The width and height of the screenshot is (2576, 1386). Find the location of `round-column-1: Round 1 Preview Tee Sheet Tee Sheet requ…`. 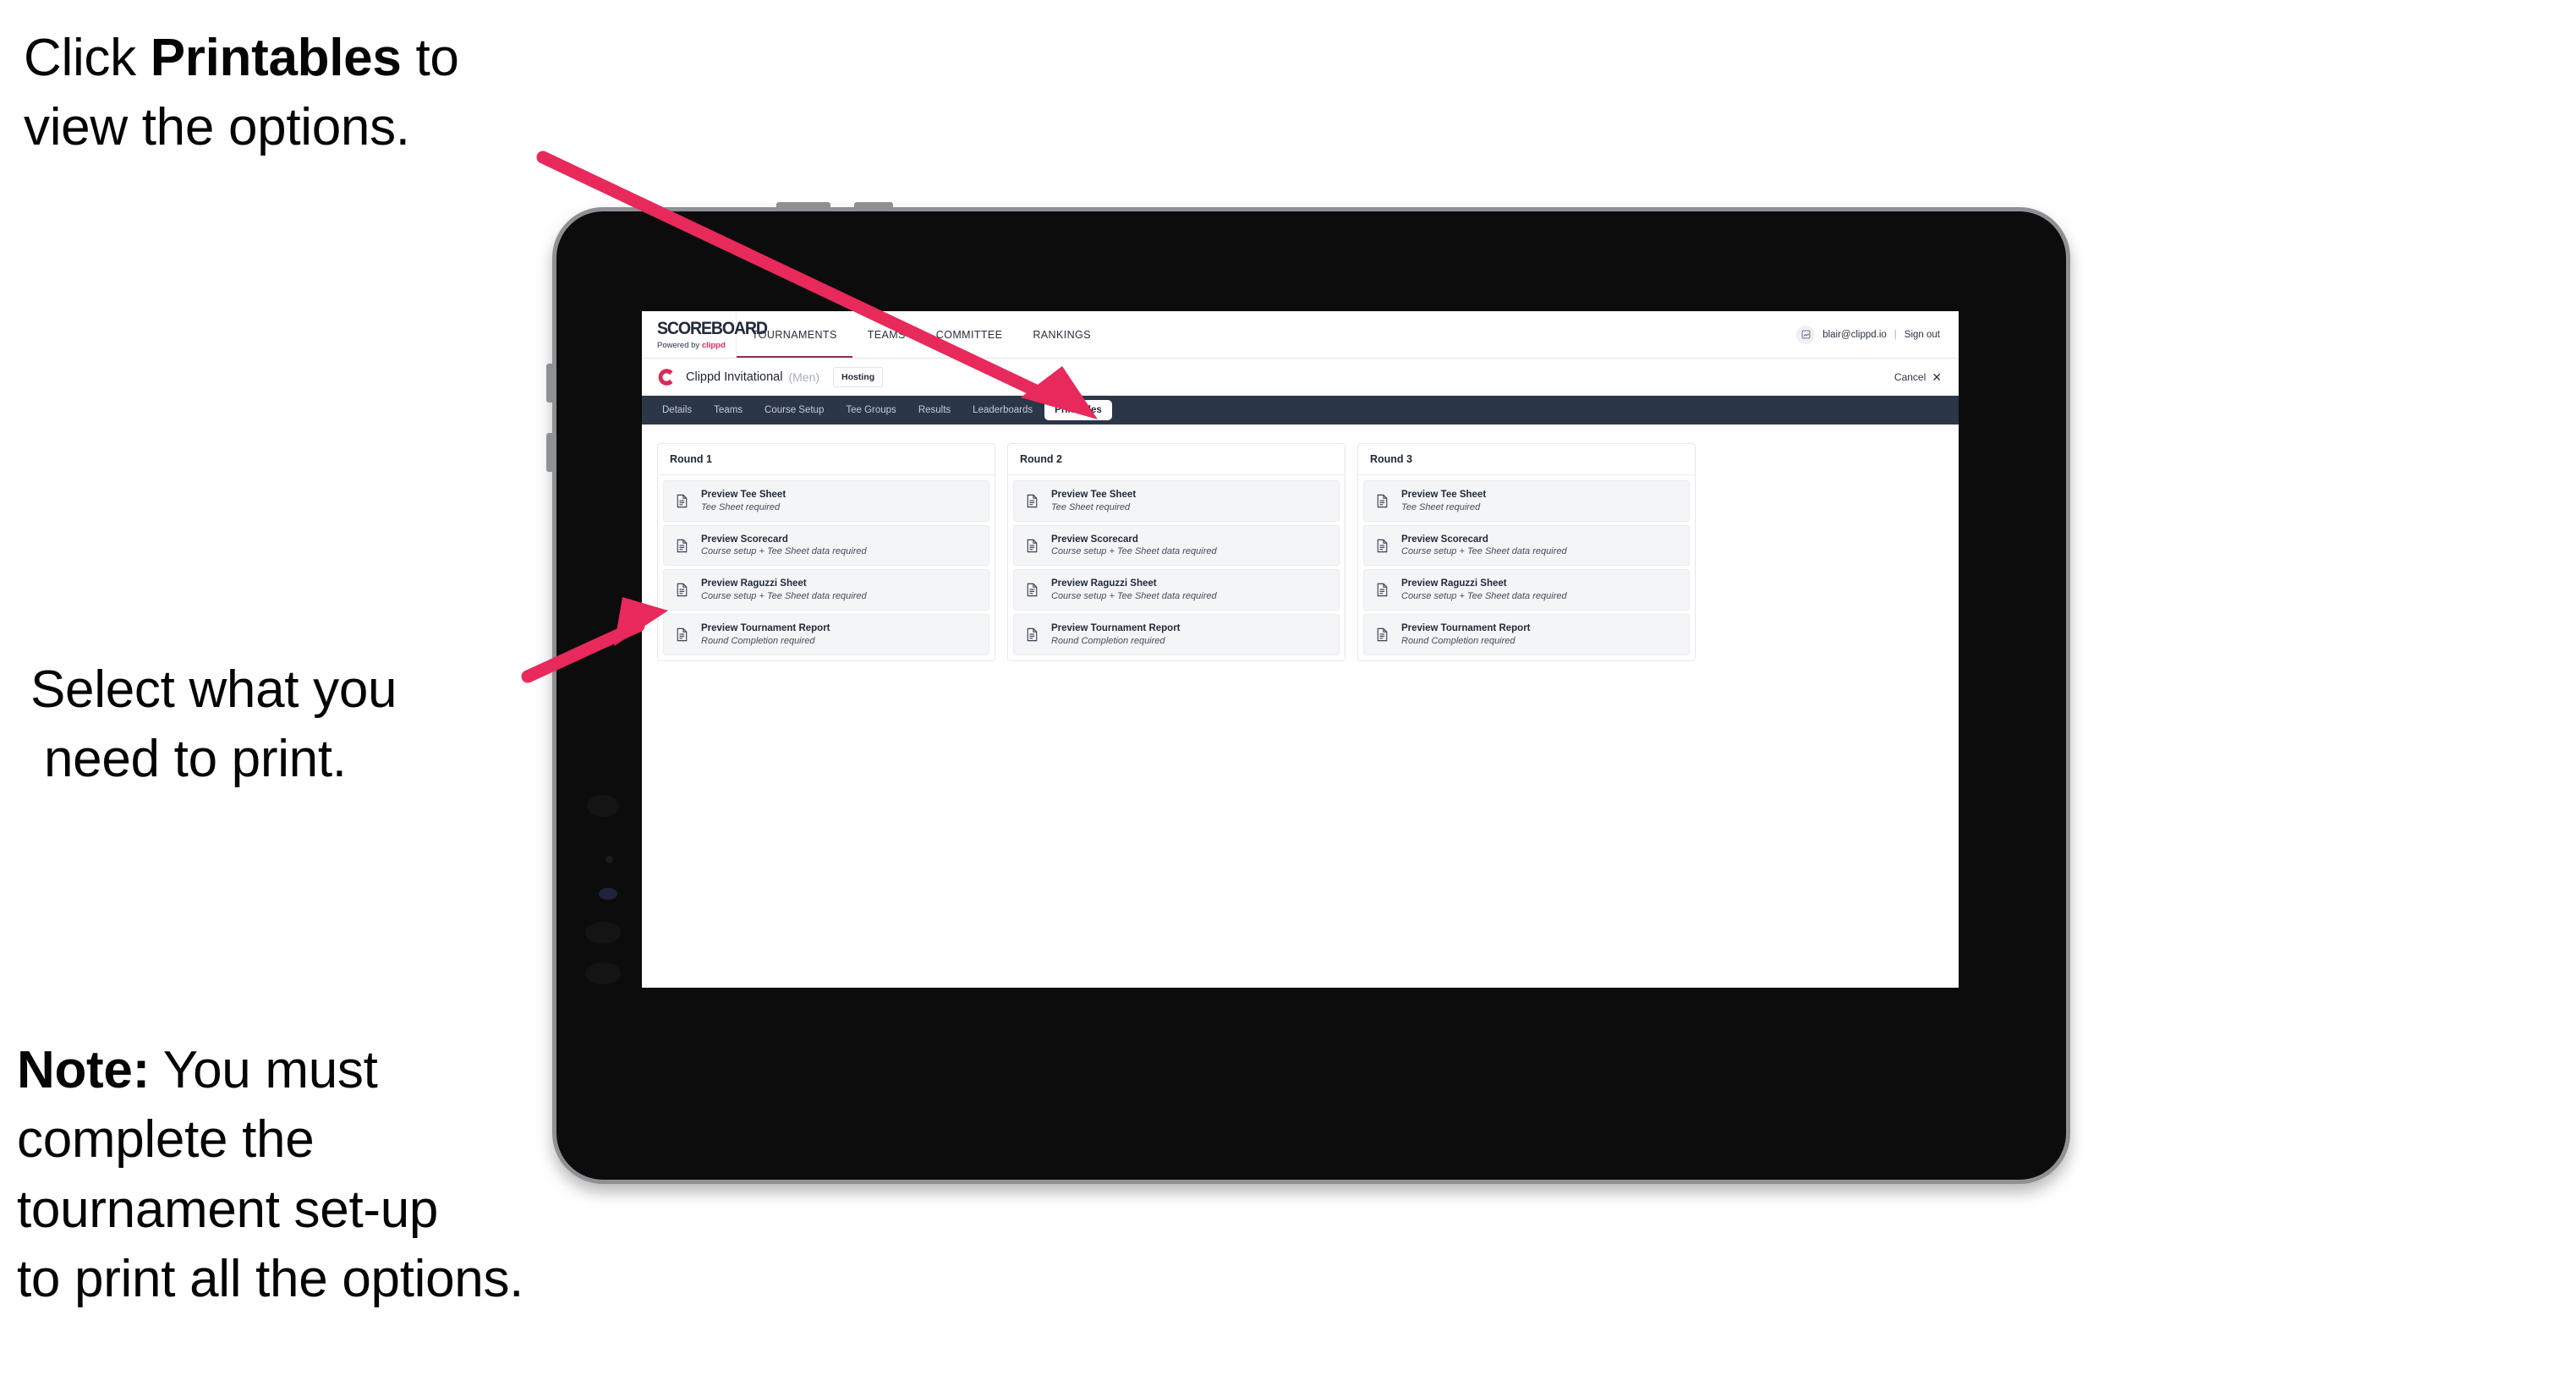

round-column-1: Round 1 Preview Tee Sheet Tee Sheet requ… is located at coordinates (826, 552).